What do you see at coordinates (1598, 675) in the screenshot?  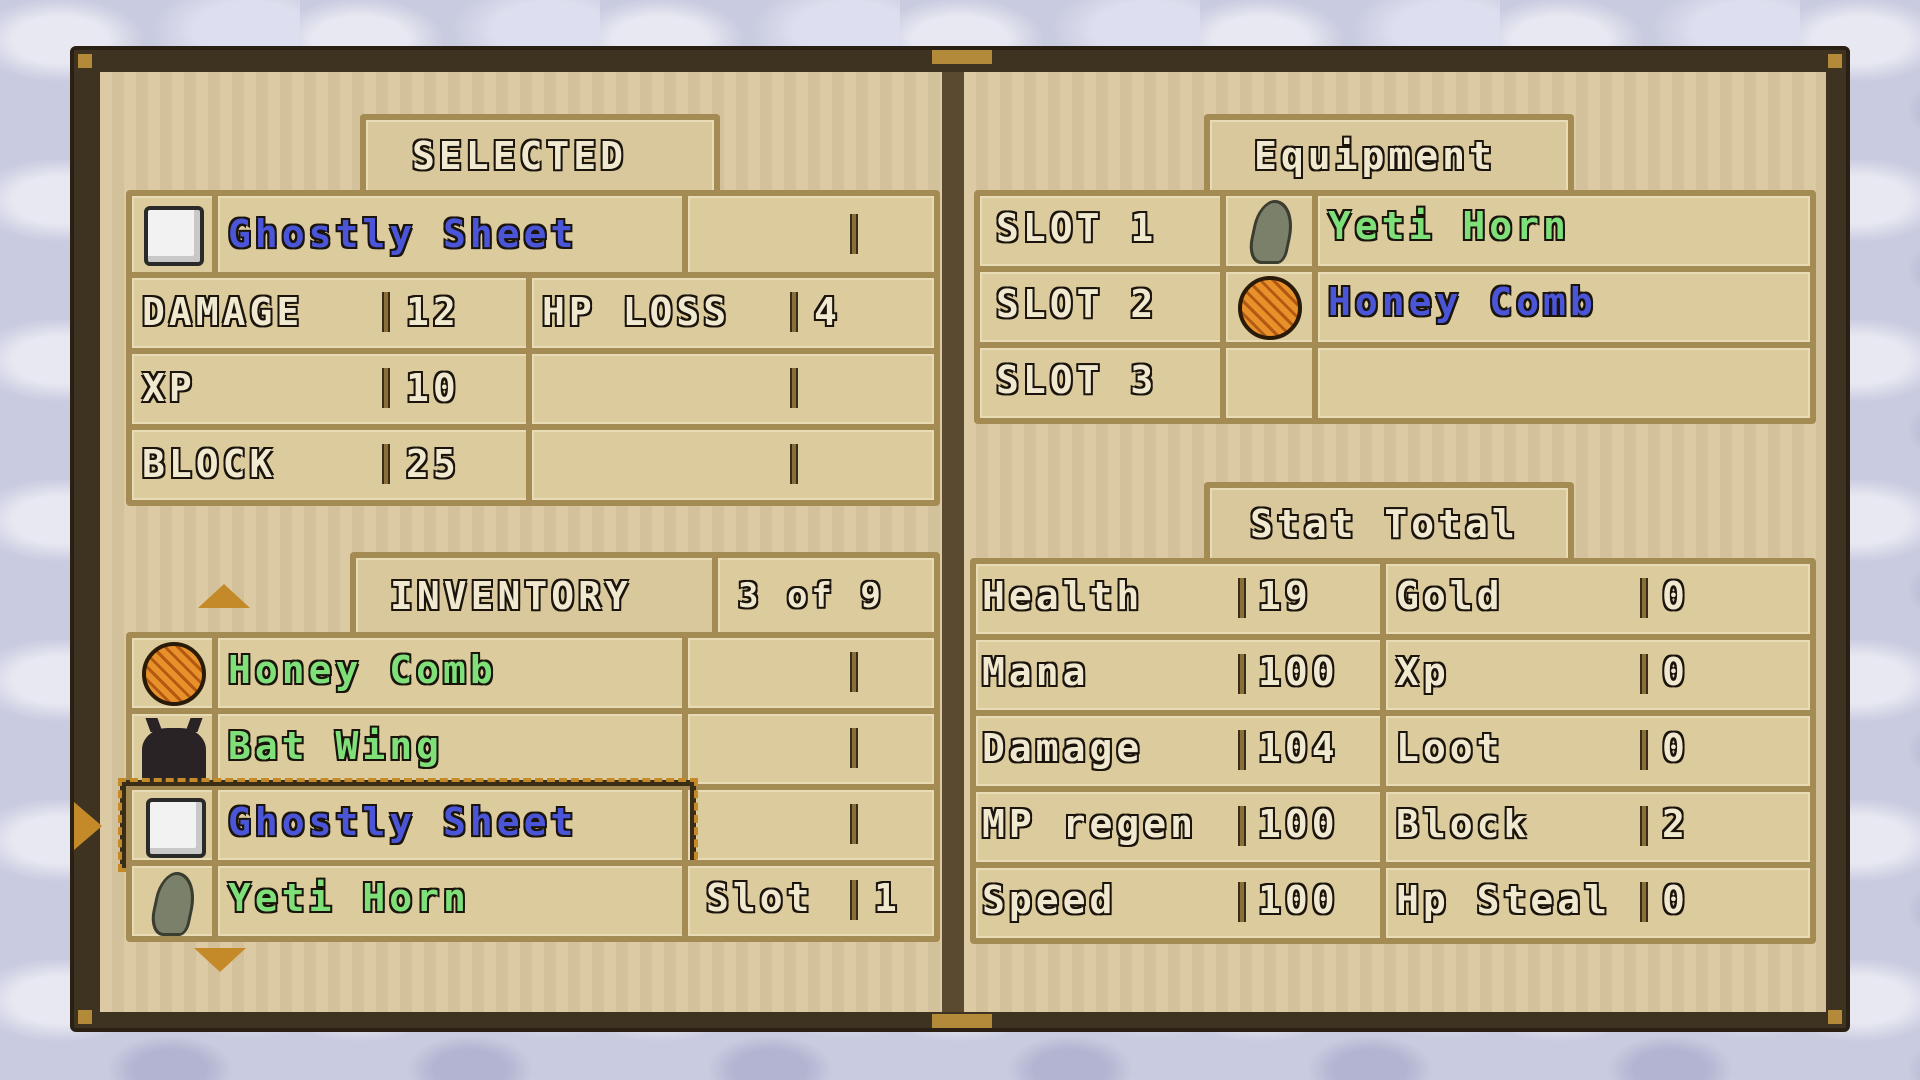 I see `stat-total-row: Xp 0` at bounding box center [1598, 675].